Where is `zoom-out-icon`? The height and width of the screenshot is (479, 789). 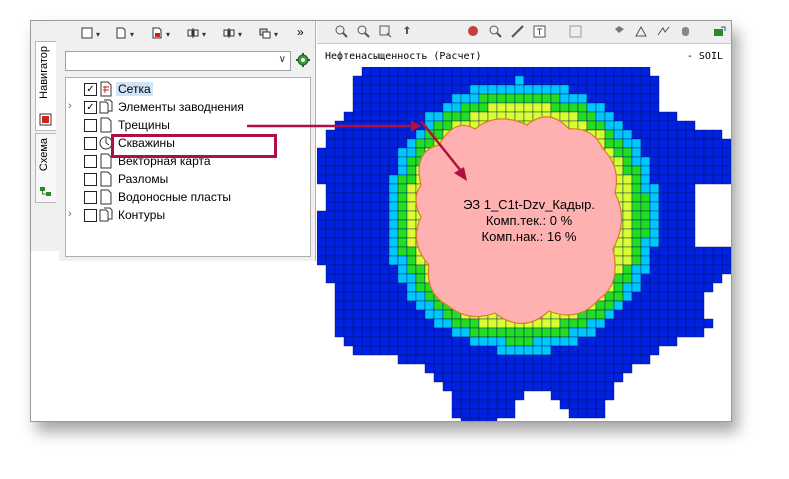 zoom-out-icon is located at coordinates (363, 31).